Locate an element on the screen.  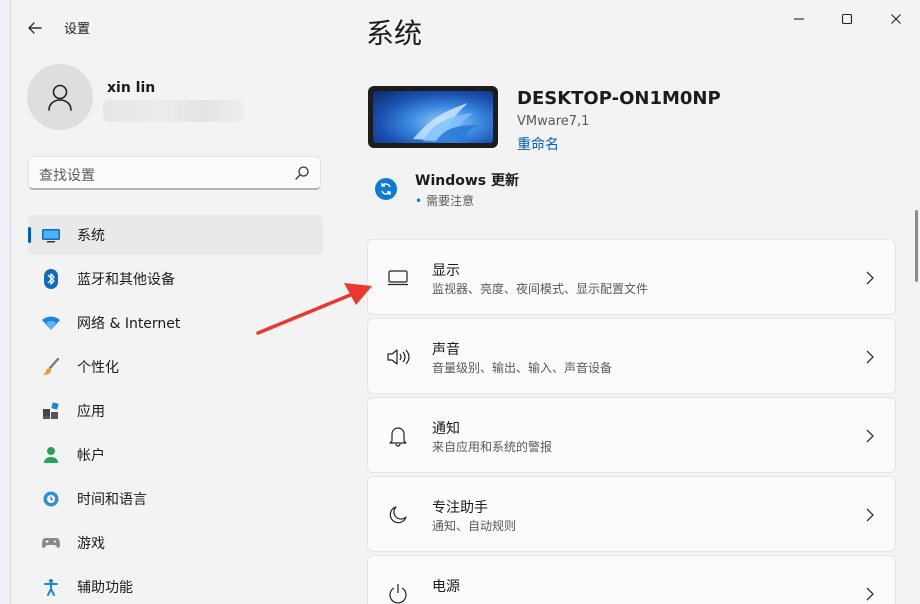
windows-update-status: • 需要注意 is located at coordinates (444, 200).